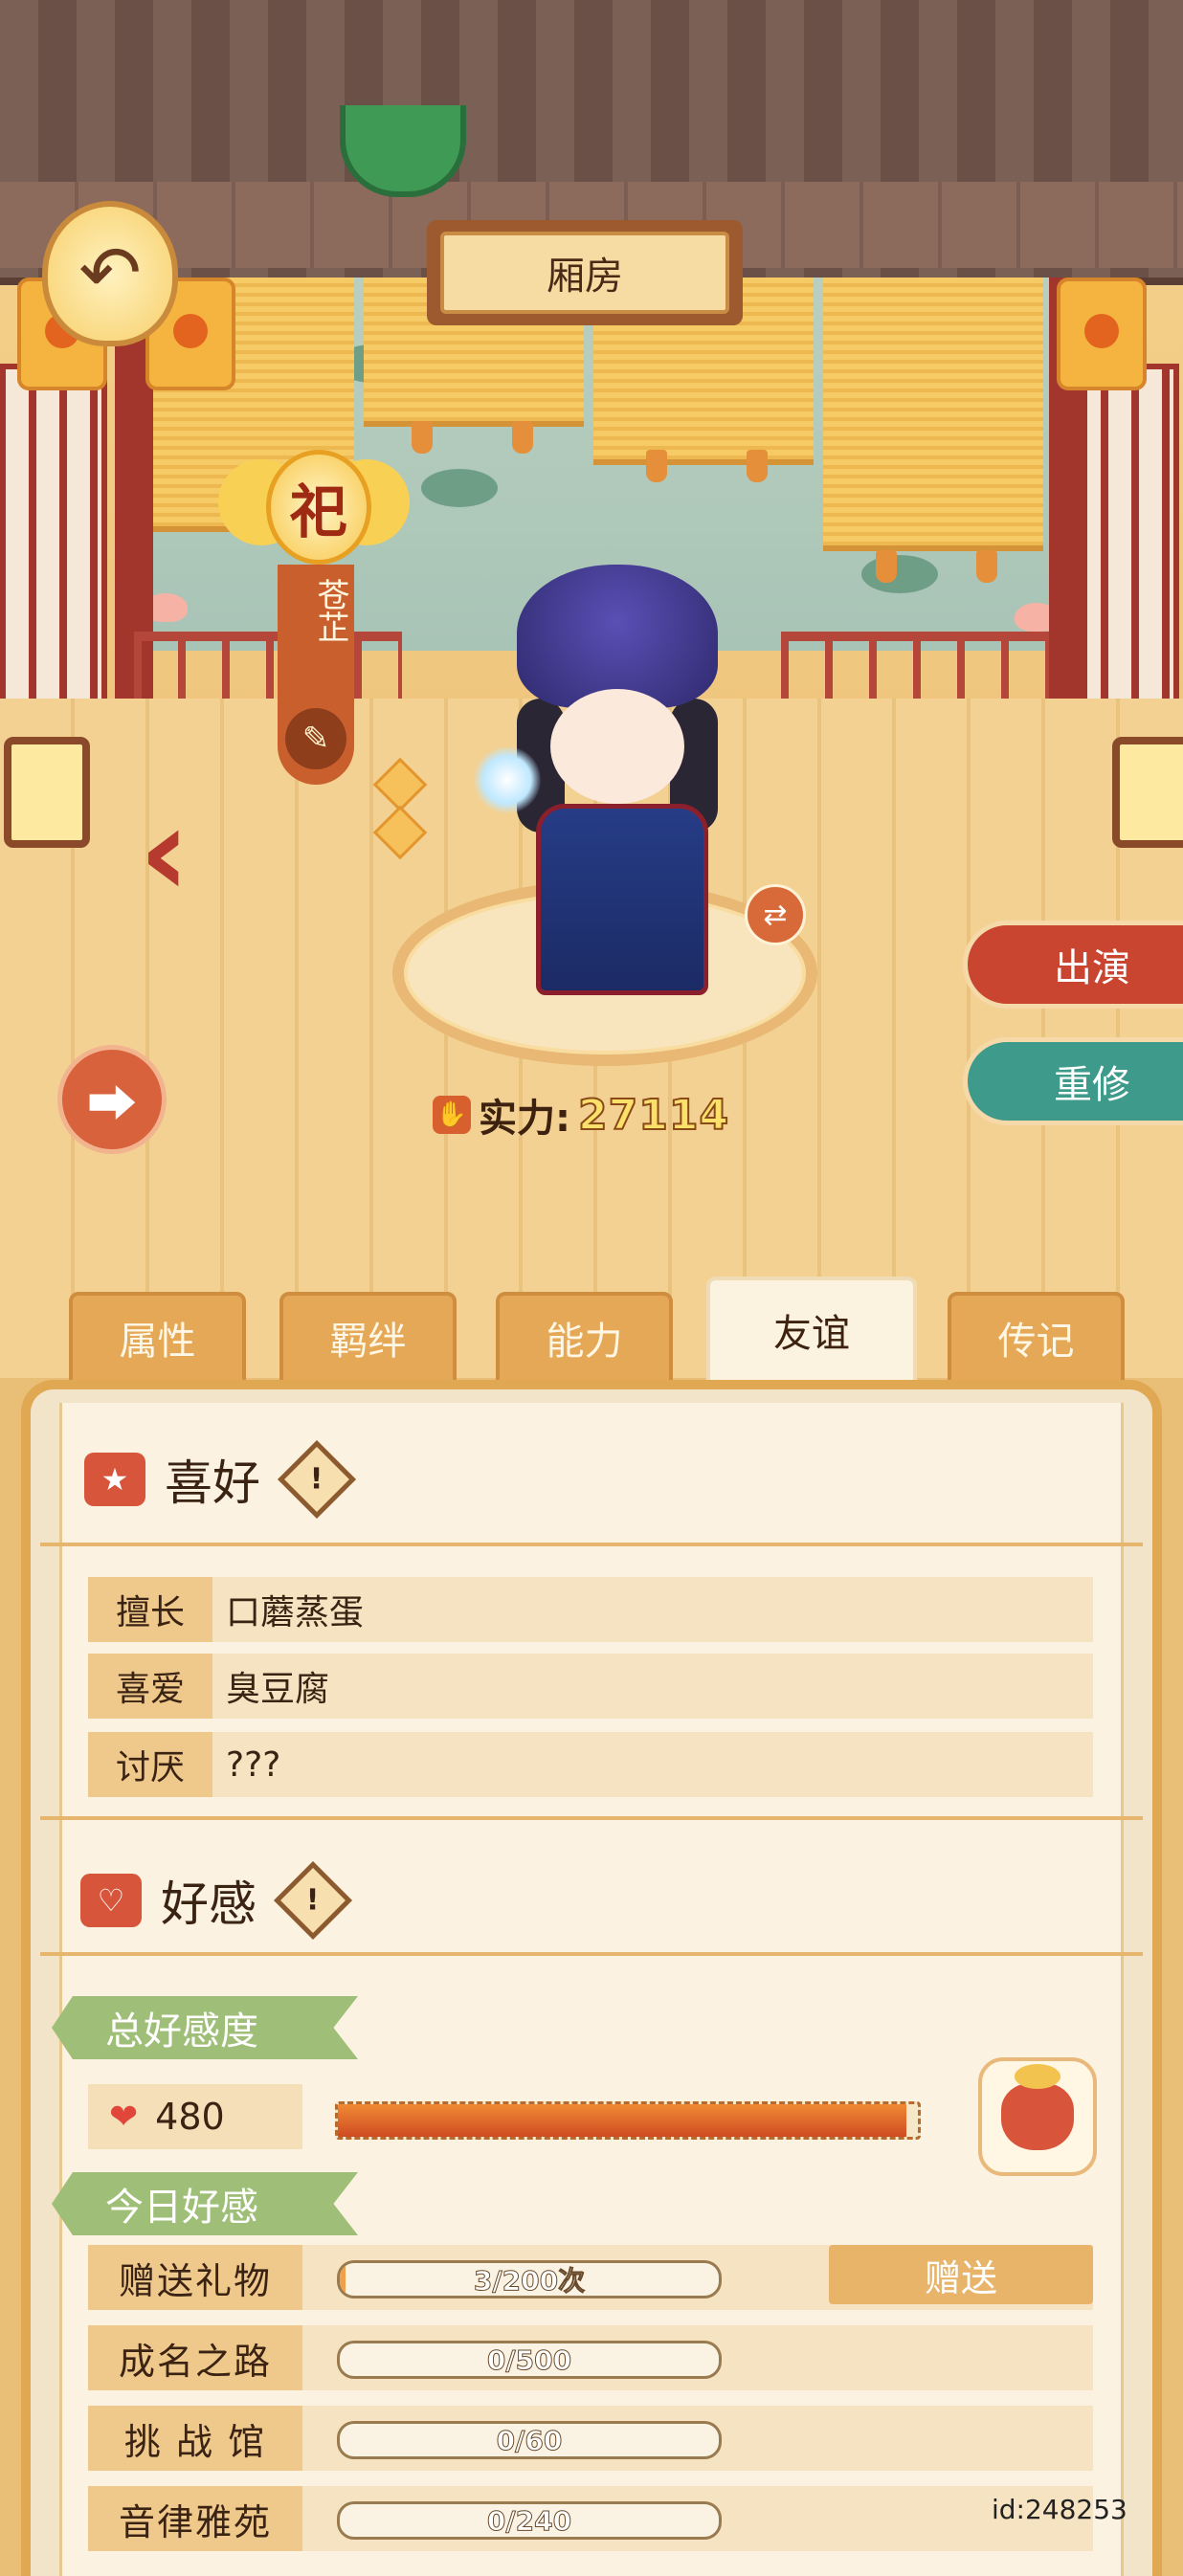 This screenshot has width=1183, height=2576. I want to click on floor-lantern-left, so click(47, 792).